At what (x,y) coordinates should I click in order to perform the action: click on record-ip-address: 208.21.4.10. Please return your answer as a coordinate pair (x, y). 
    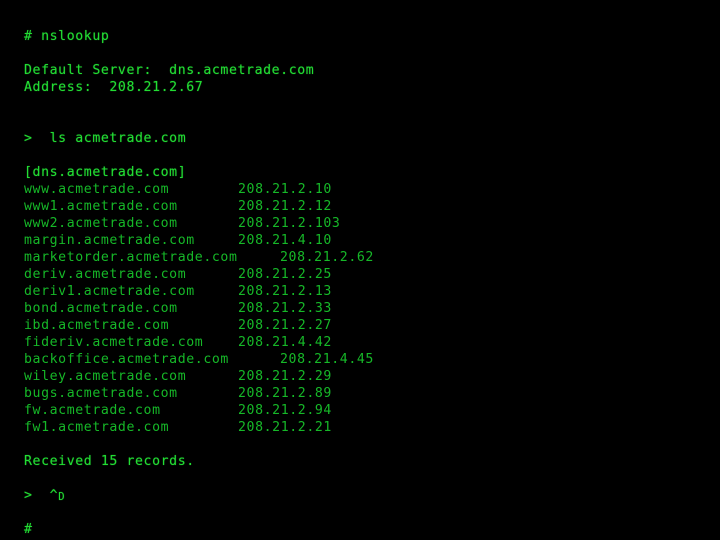
    Looking at the image, I should click on (285, 240).